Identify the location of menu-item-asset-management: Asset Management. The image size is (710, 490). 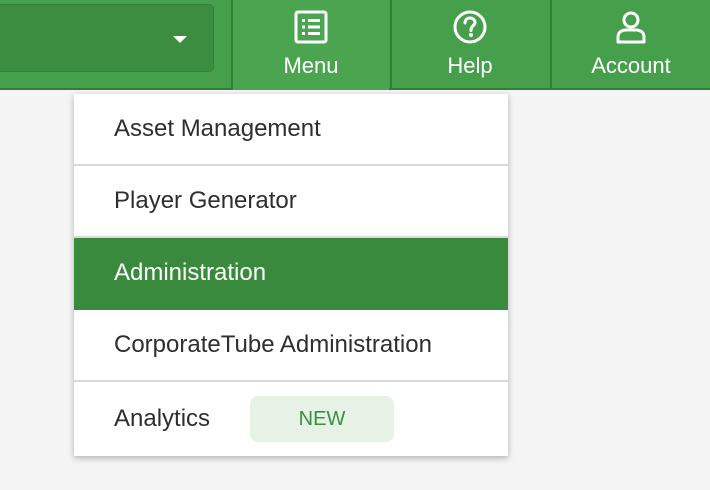
(291, 130).